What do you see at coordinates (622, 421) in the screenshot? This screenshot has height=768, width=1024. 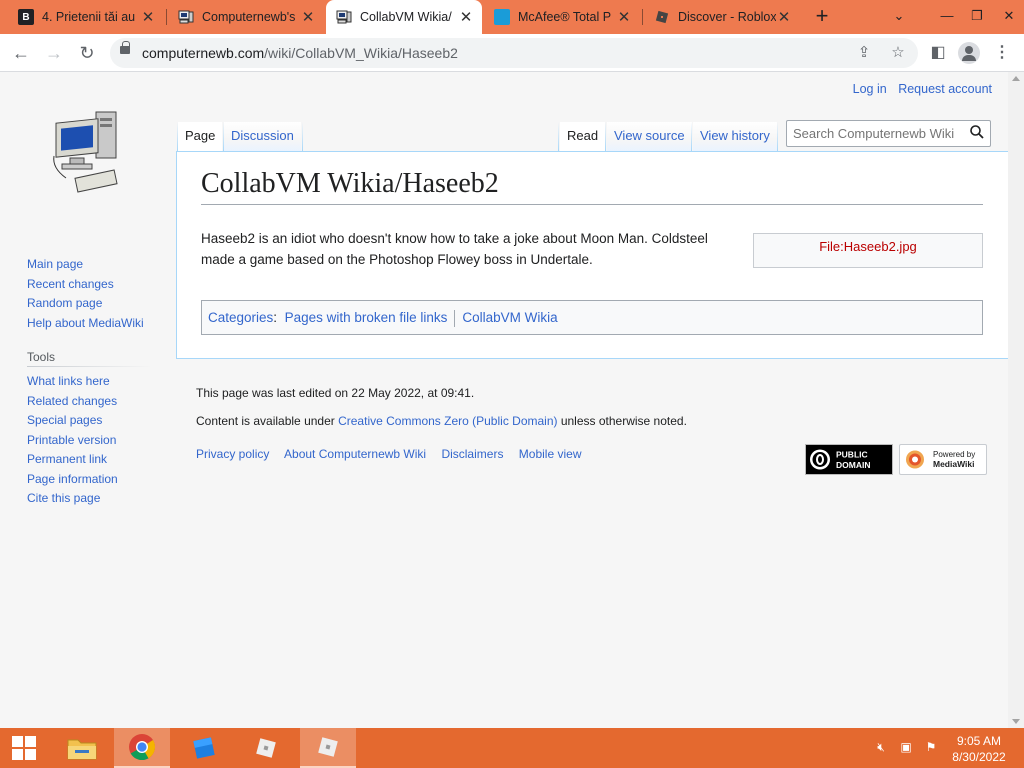 I see `license-suffix: unless otherwise noted.` at bounding box center [622, 421].